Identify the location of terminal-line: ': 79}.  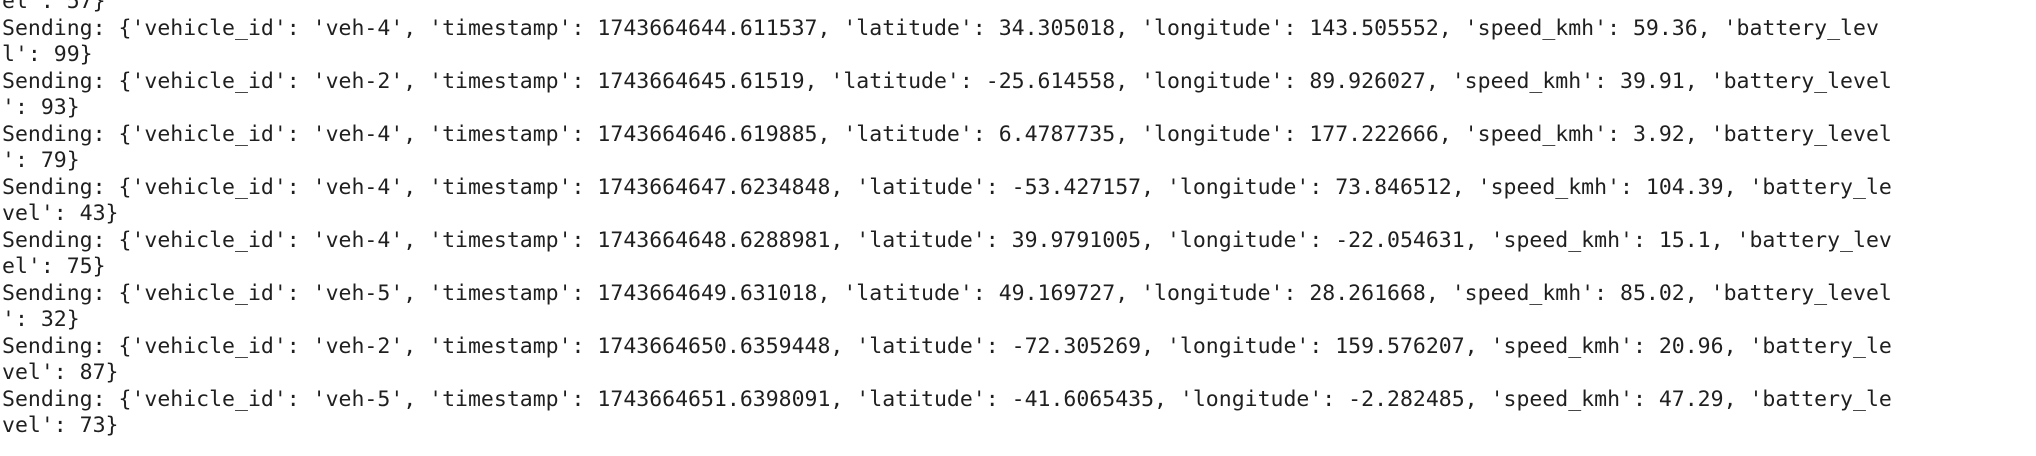
(41, 160).